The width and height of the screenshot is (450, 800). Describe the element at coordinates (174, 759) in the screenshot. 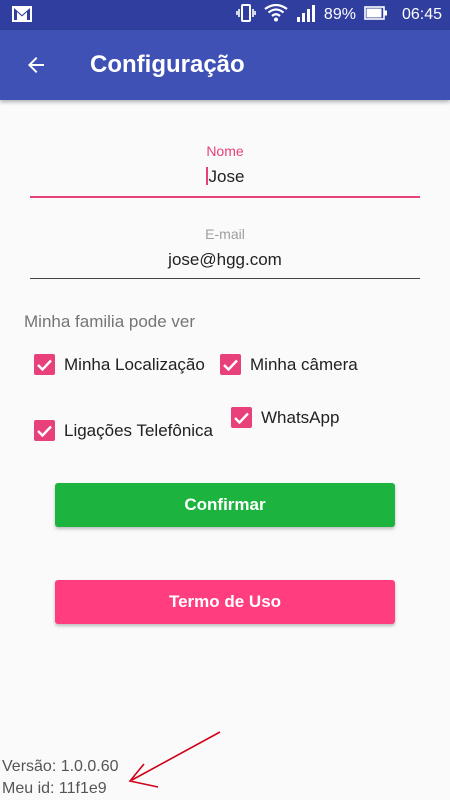

I see `annotation-arrow-icon` at that location.